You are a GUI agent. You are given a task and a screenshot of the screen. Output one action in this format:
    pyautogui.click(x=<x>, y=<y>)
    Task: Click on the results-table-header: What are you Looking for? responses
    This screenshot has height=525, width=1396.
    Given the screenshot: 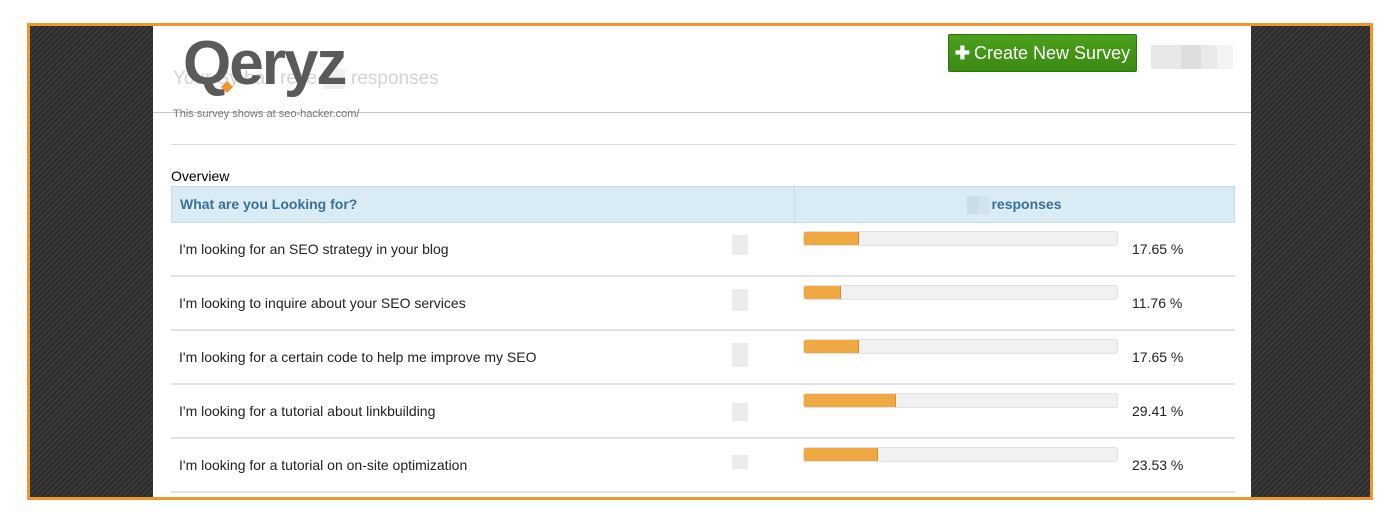 What is the action you would take?
    pyautogui.click(x=703, y=204)
    